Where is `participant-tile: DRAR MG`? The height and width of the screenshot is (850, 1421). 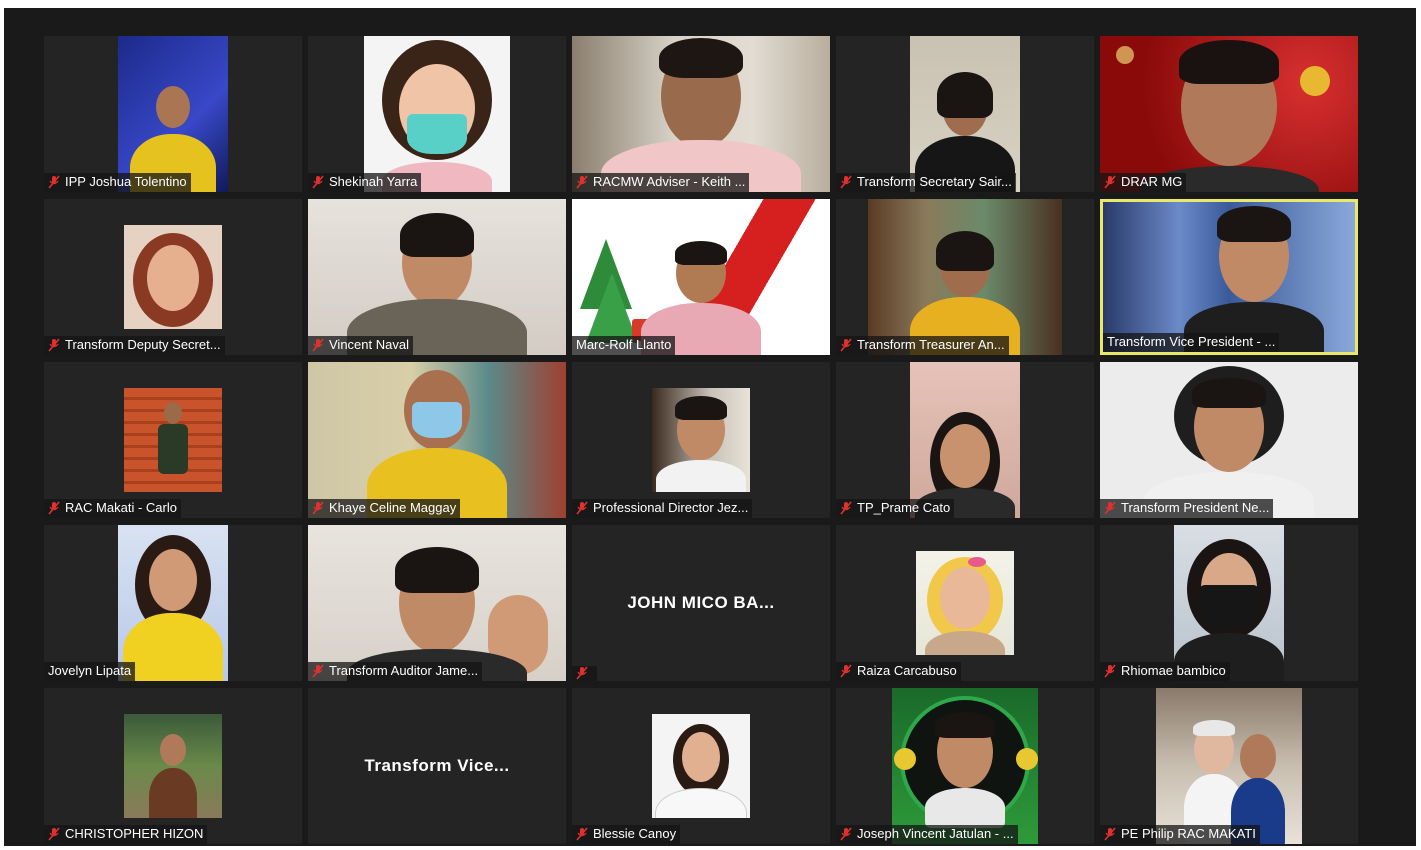
participant-tile: DRAR MG is located at coordinates (1229, 114).